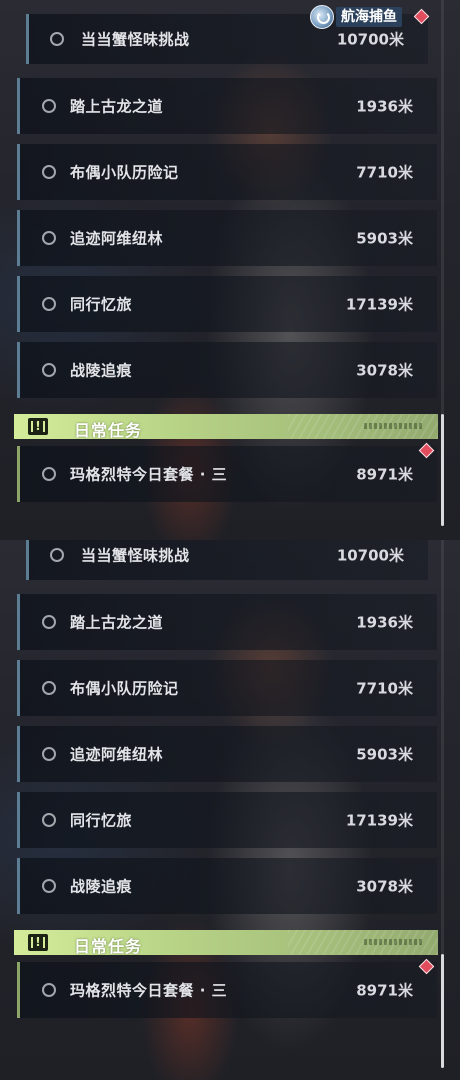 The height and width of the screenshot is (1080, 460). What do you see at coordinates (369, 17) in the screenshot?
I see `fishing-badge-label: 航海捕鱼` at bounding box center [369, 17].